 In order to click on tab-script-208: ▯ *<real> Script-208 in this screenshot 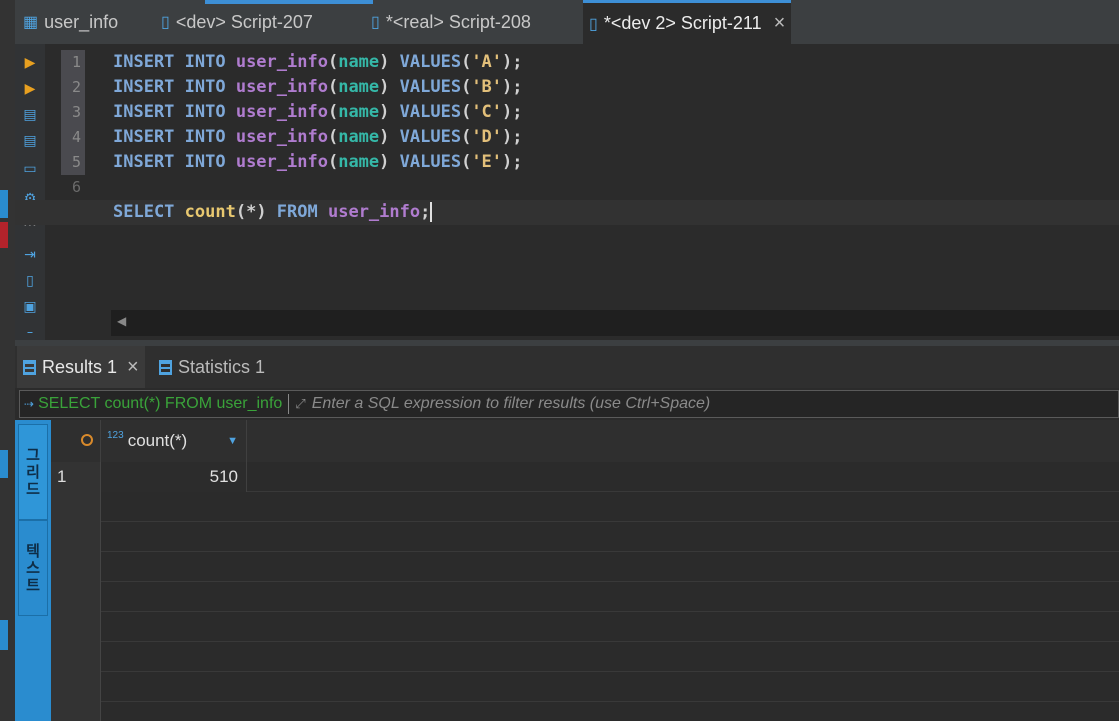, I will do `click(451, 22)`.